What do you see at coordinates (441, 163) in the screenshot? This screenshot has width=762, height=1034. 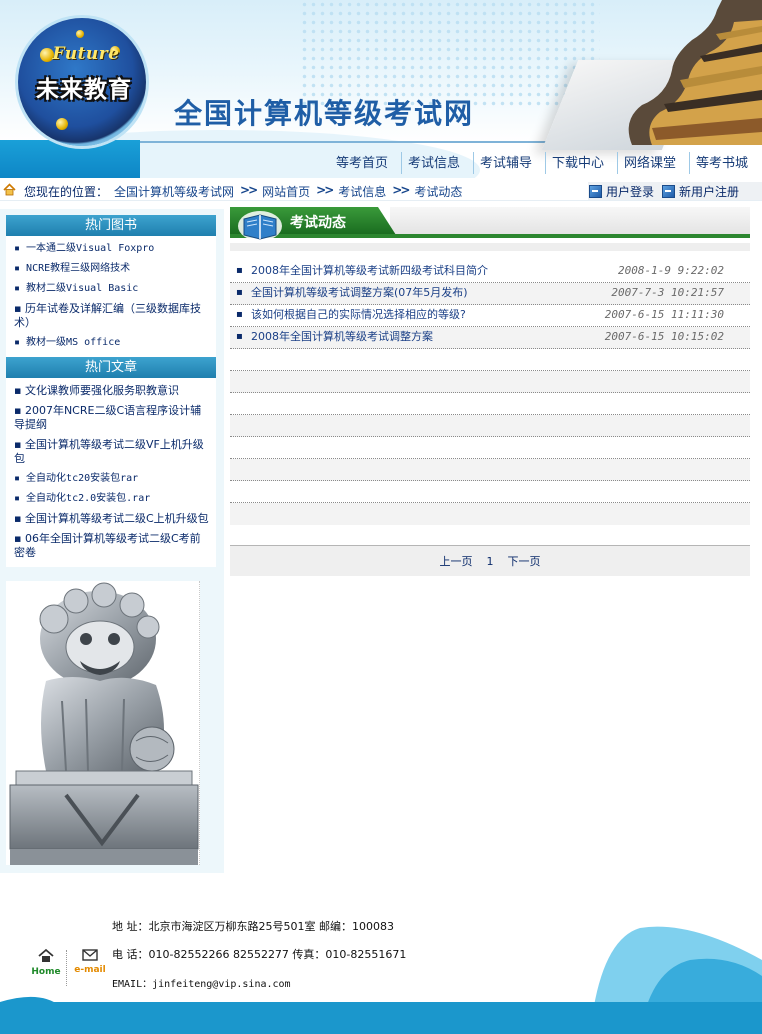 I see `nav-exam-info-label: 试信息` at bounding box center [441, 163].